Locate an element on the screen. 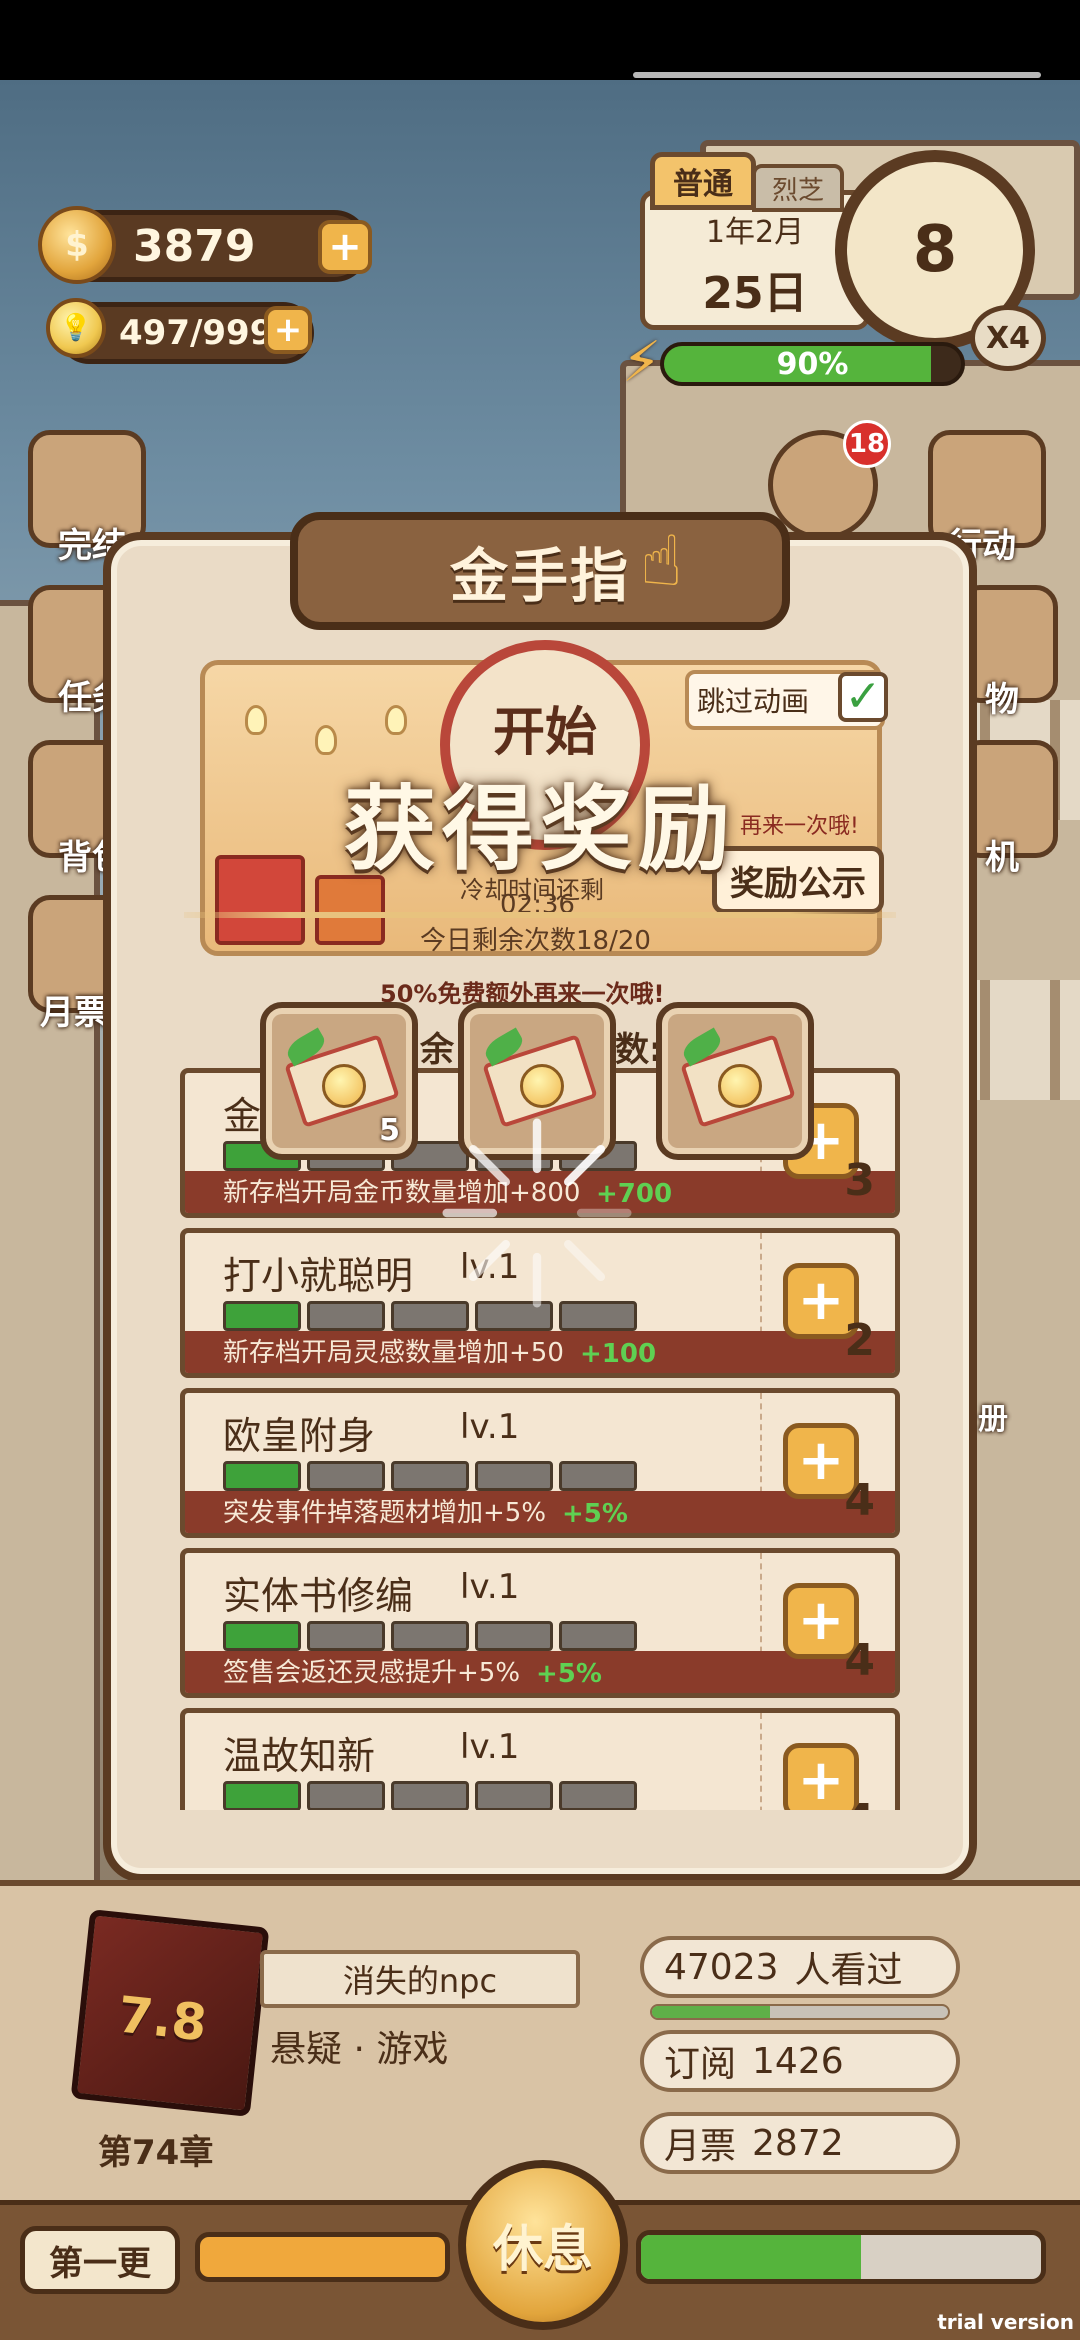 This screenshot has width=1080, height=2340. chapter-label: 第74章 is located at coordinates (156, 2153).